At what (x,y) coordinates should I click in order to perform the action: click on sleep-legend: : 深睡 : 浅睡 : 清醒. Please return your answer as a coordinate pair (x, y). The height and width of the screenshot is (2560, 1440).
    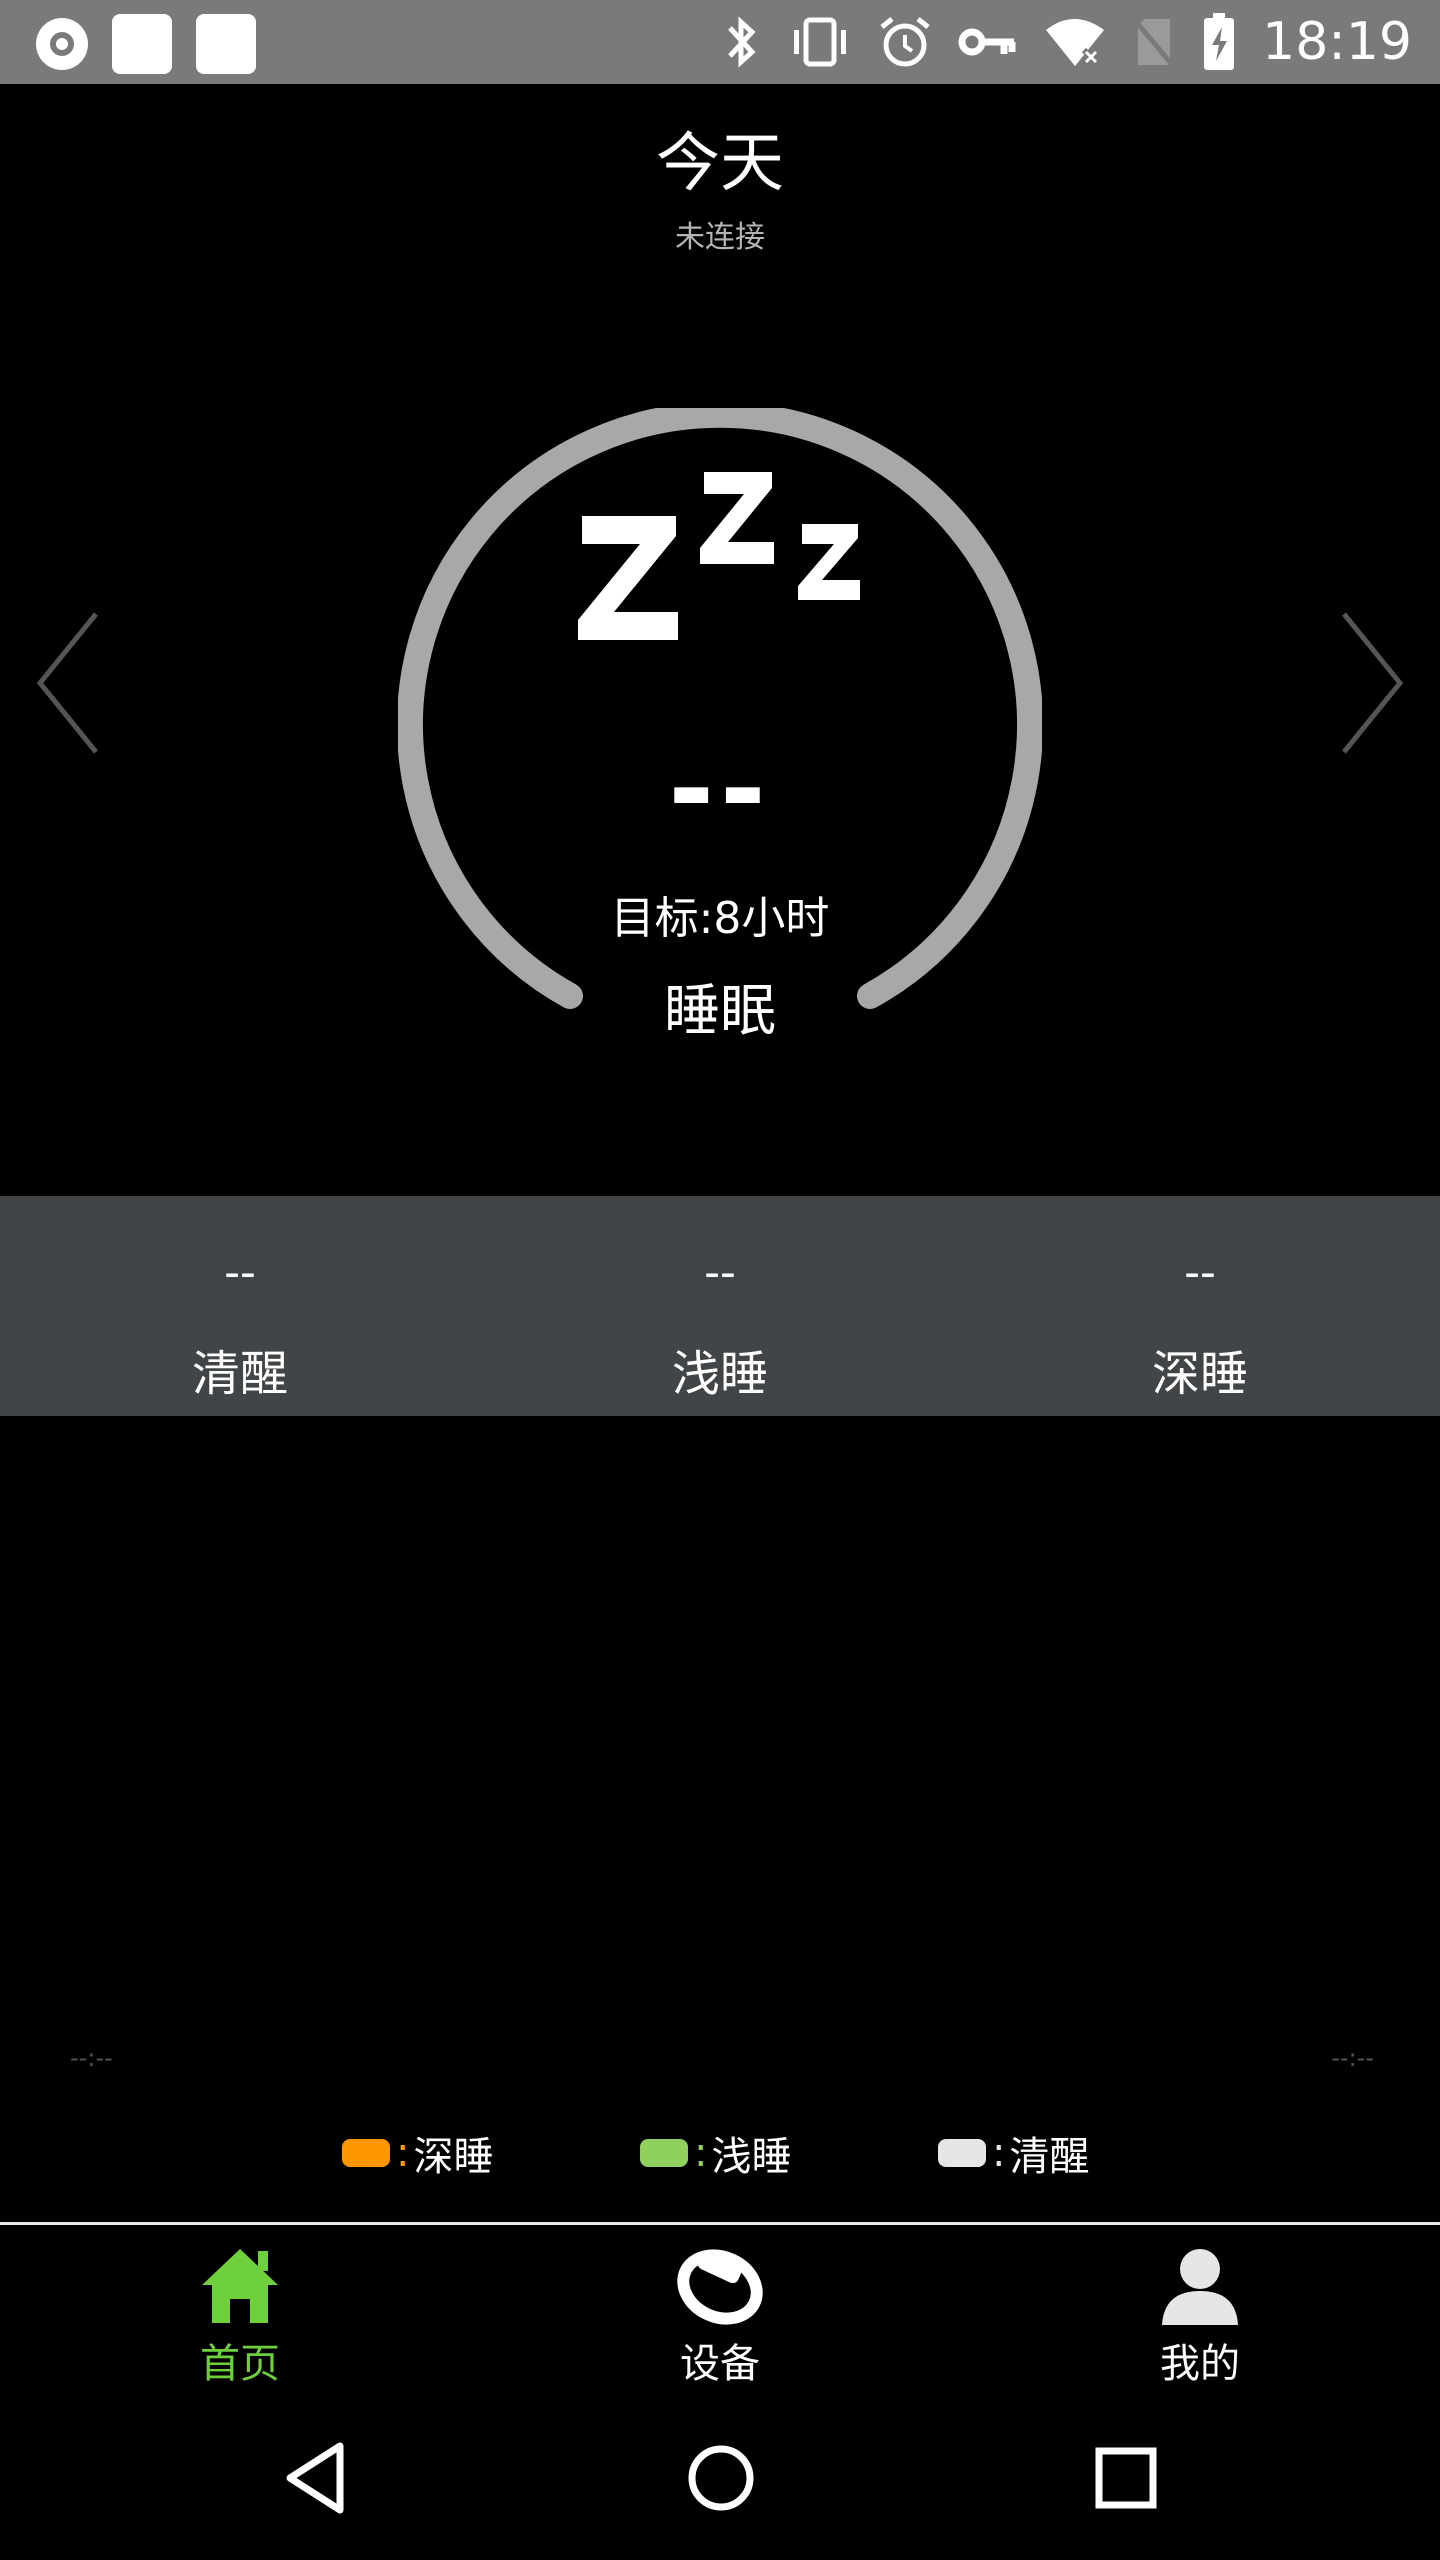
    Looking at the image, I should click on (720, 2154).